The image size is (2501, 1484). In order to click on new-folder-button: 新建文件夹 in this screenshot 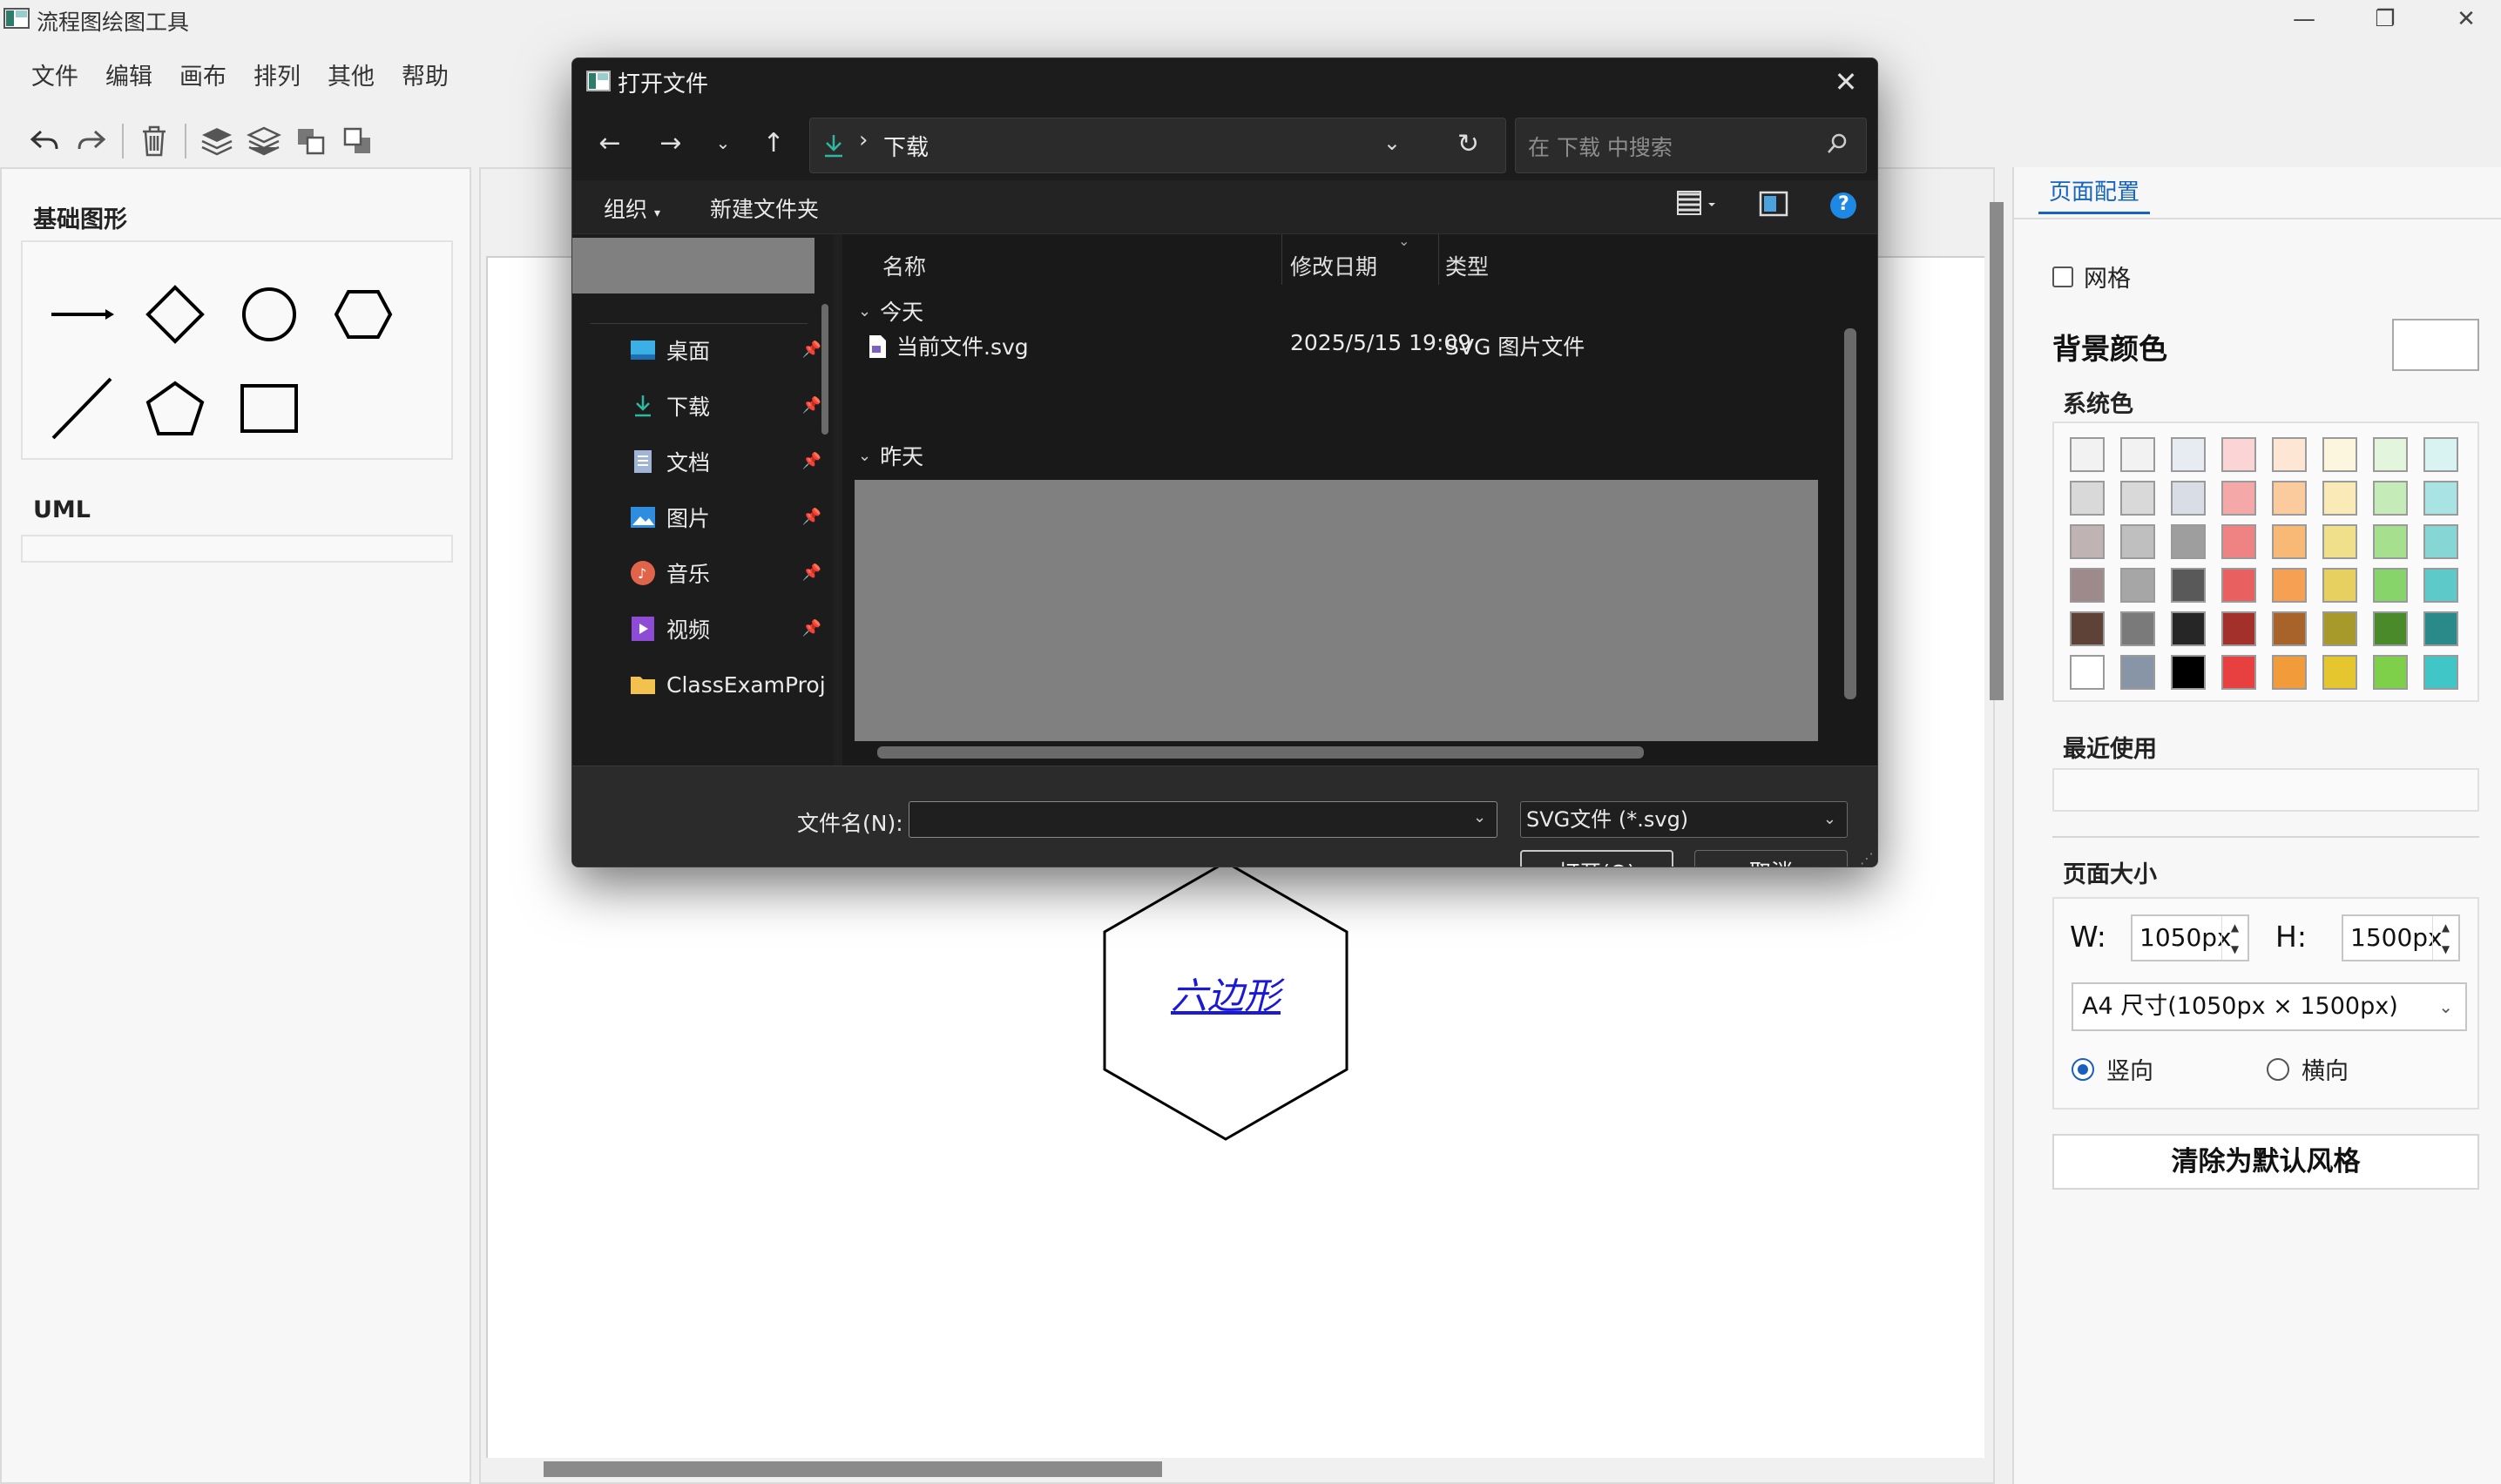, I will do `click(764, 208)`.